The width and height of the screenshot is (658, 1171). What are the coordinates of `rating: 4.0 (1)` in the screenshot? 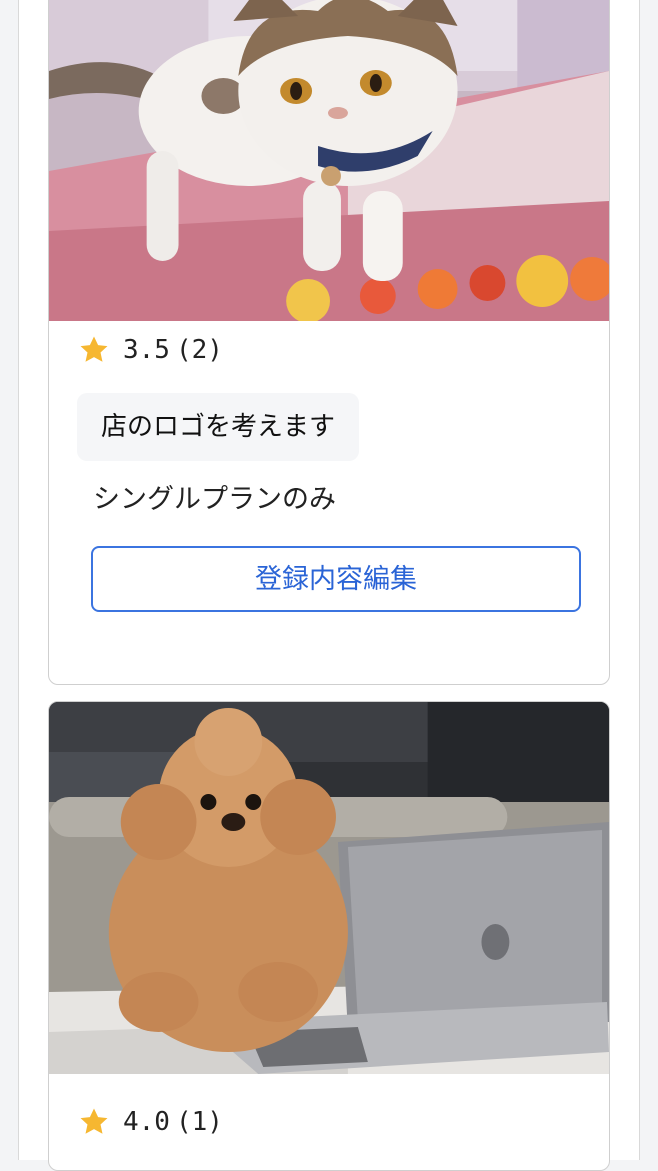 It's located at (150, 1122).